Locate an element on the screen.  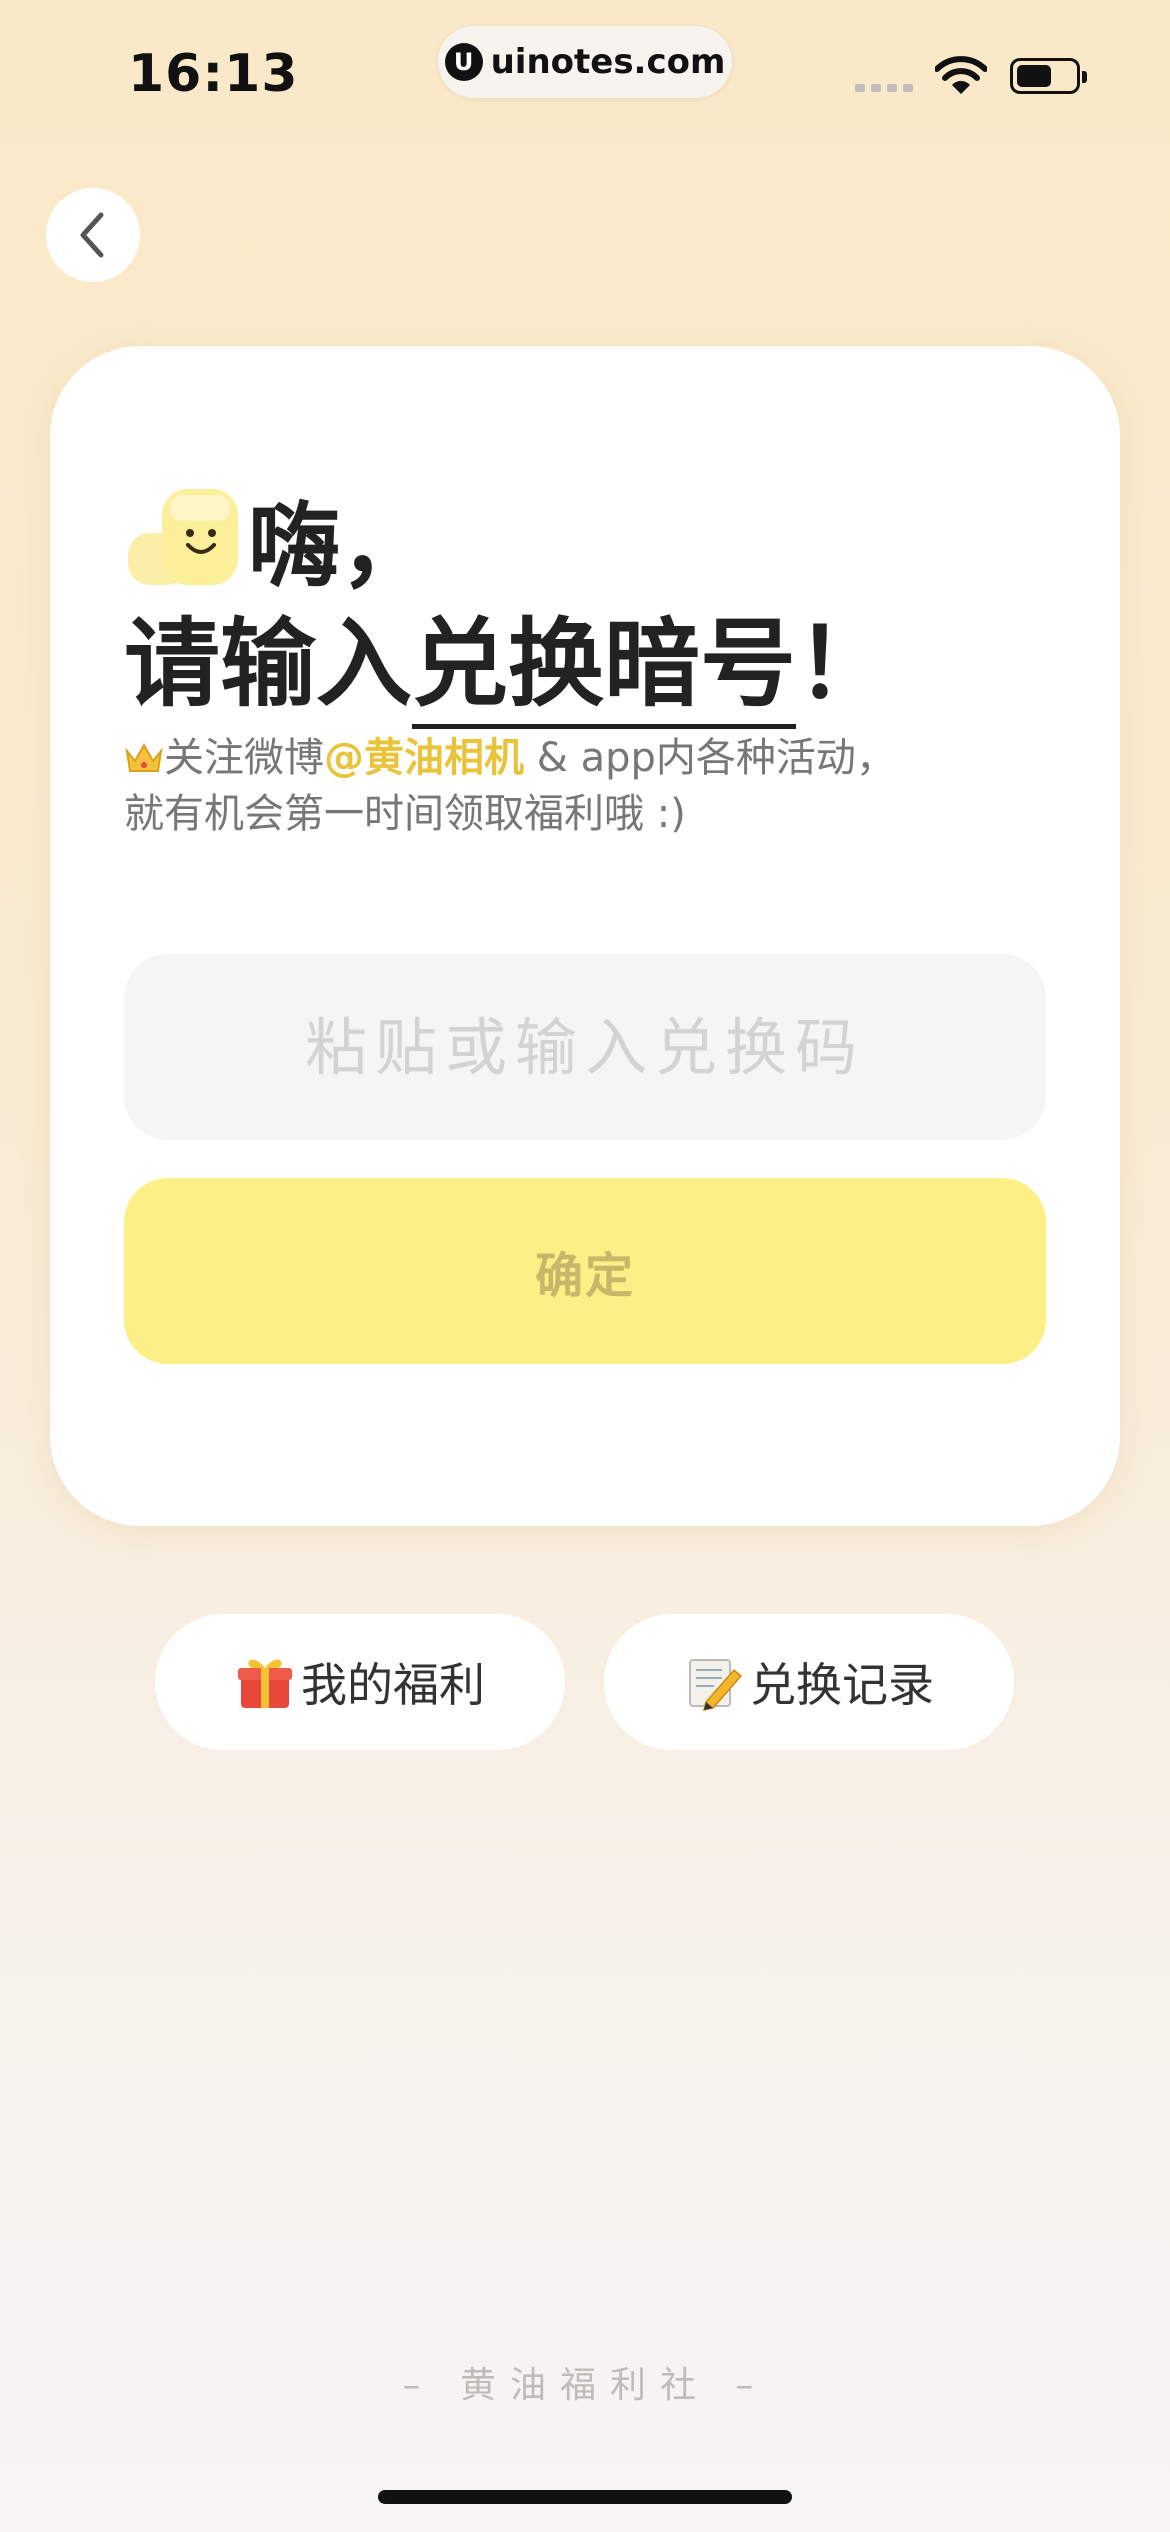
crown-icon is located at coordinates (144, 757).